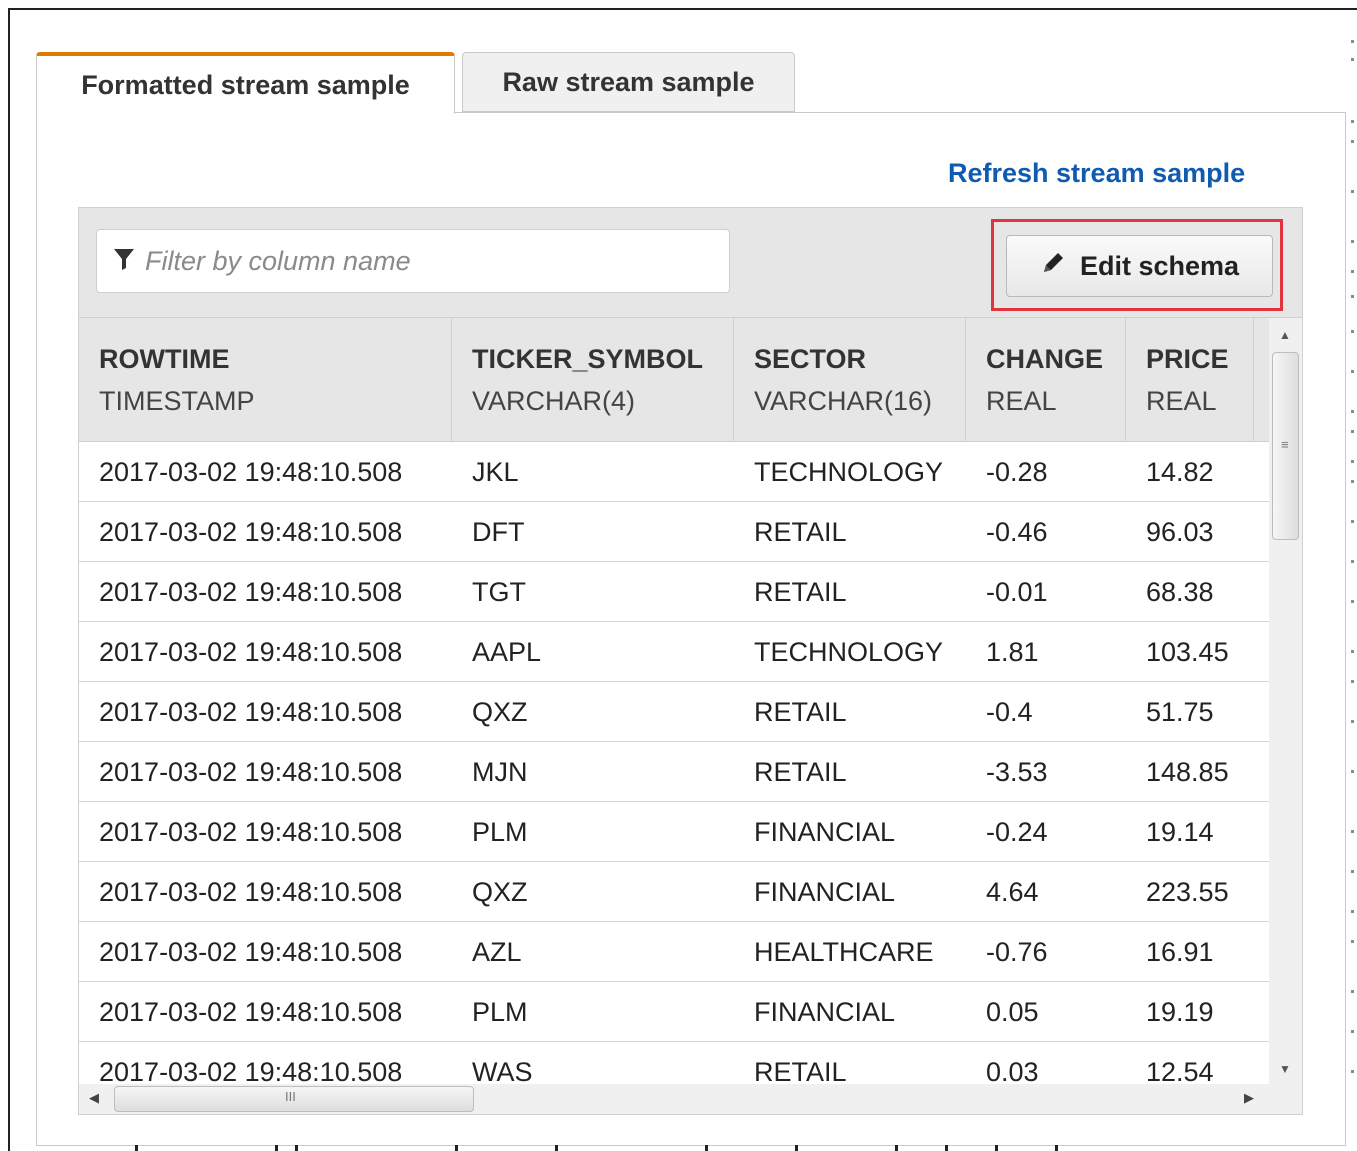 The width and height of the screenshot is (1357, 1151). Describe the element at coordinates (265, 379) in the screenshot. I see `column-header-rowtime: ROWTIME TIMESTAMP` at that location.